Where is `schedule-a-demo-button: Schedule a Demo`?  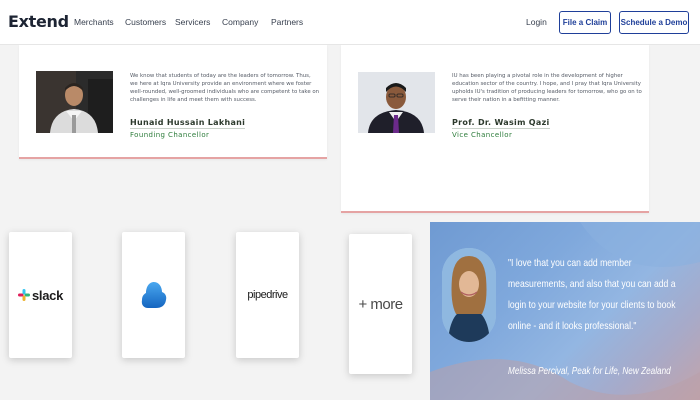 schedule-a-demo-button: Schedule a Demo is located at coordinates (654, 22).